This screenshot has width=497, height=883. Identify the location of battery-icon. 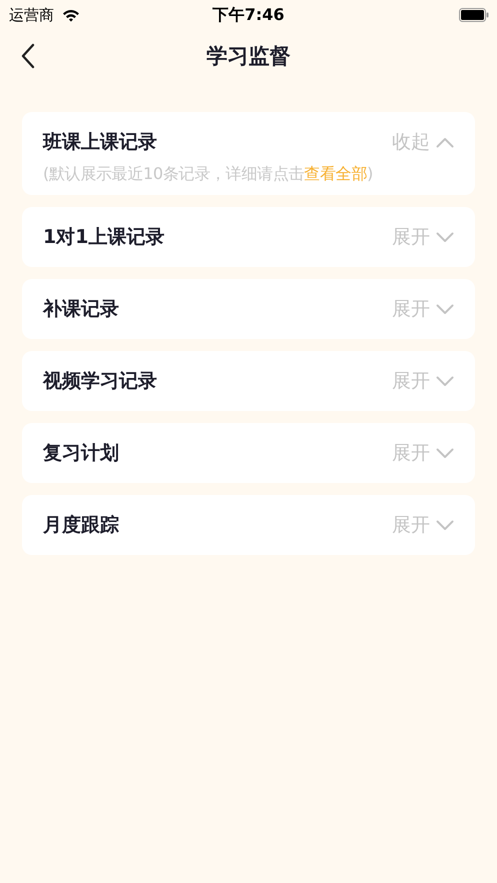
(474, 15).